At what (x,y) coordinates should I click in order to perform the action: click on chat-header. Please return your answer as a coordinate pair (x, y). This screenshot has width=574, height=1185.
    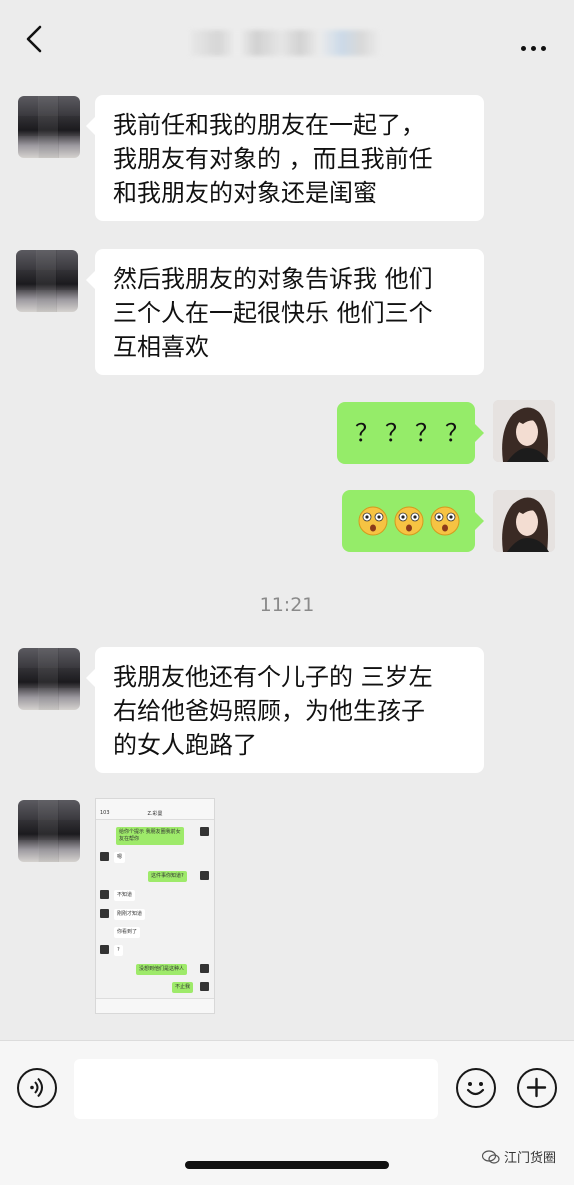
    Looking at the image, I should click on (287, 39).